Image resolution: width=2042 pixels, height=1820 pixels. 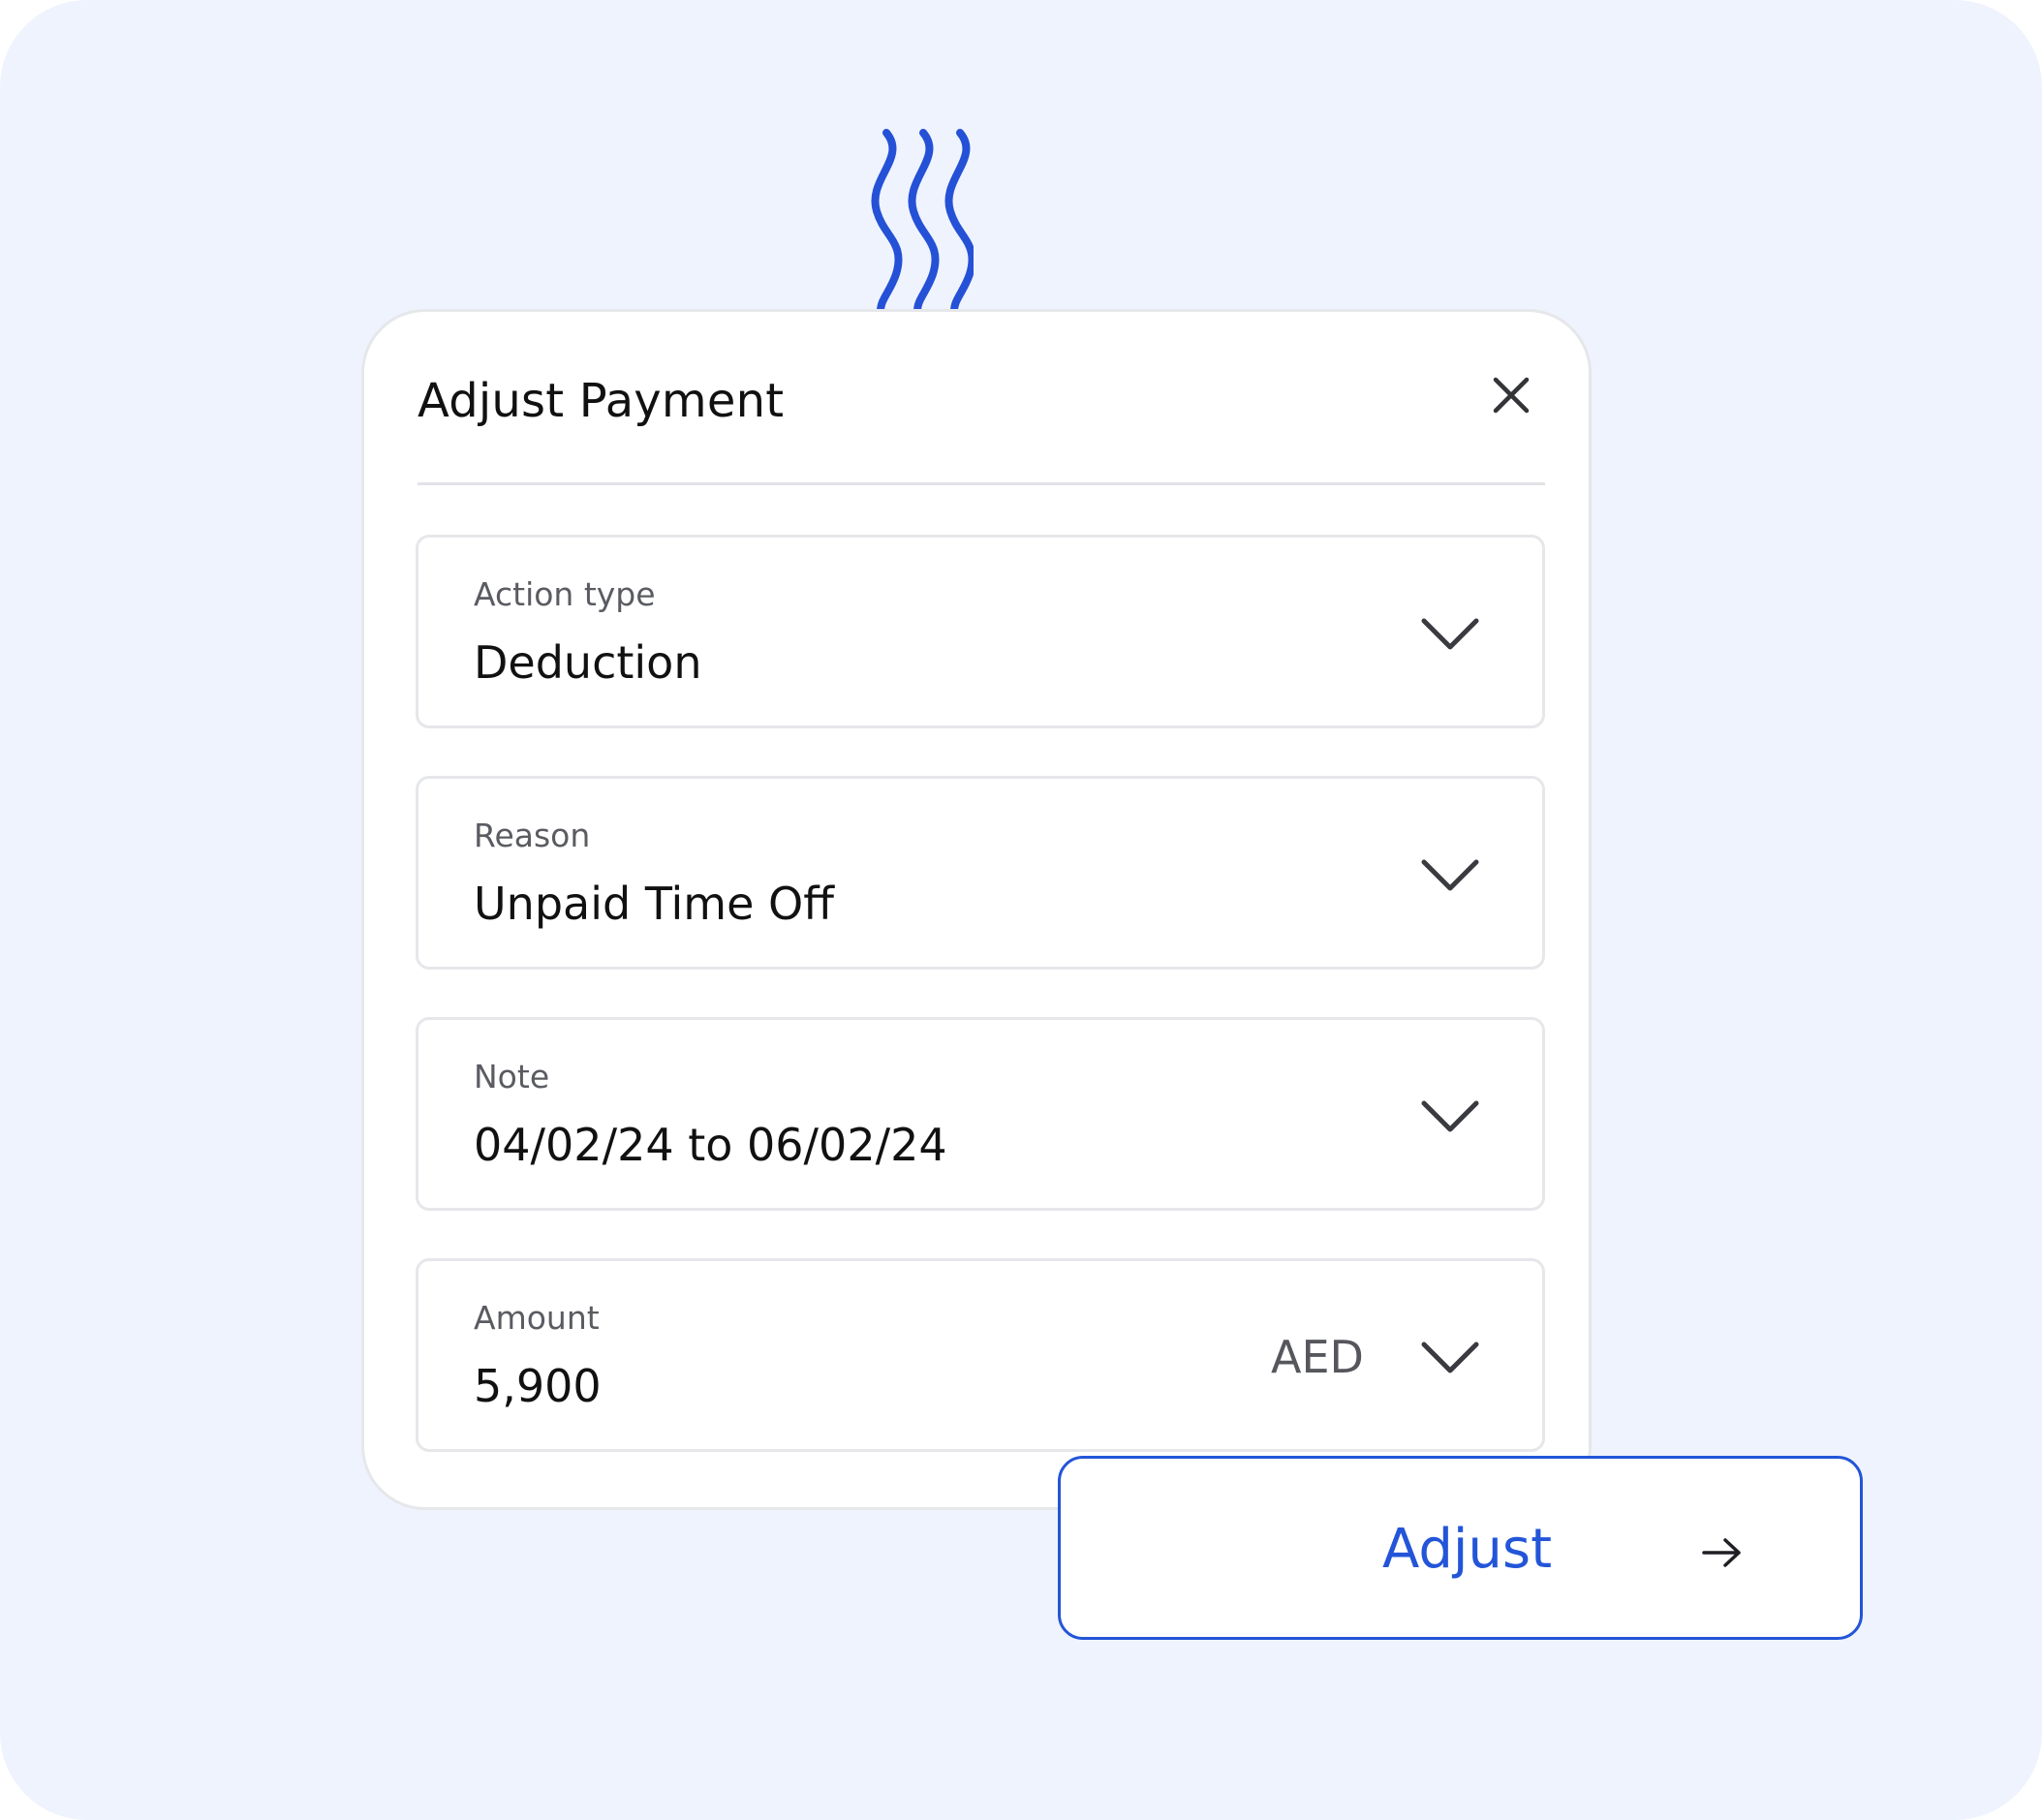 I want to click on reason-value: Unpaid Time Off, so click(x=654, y=904).